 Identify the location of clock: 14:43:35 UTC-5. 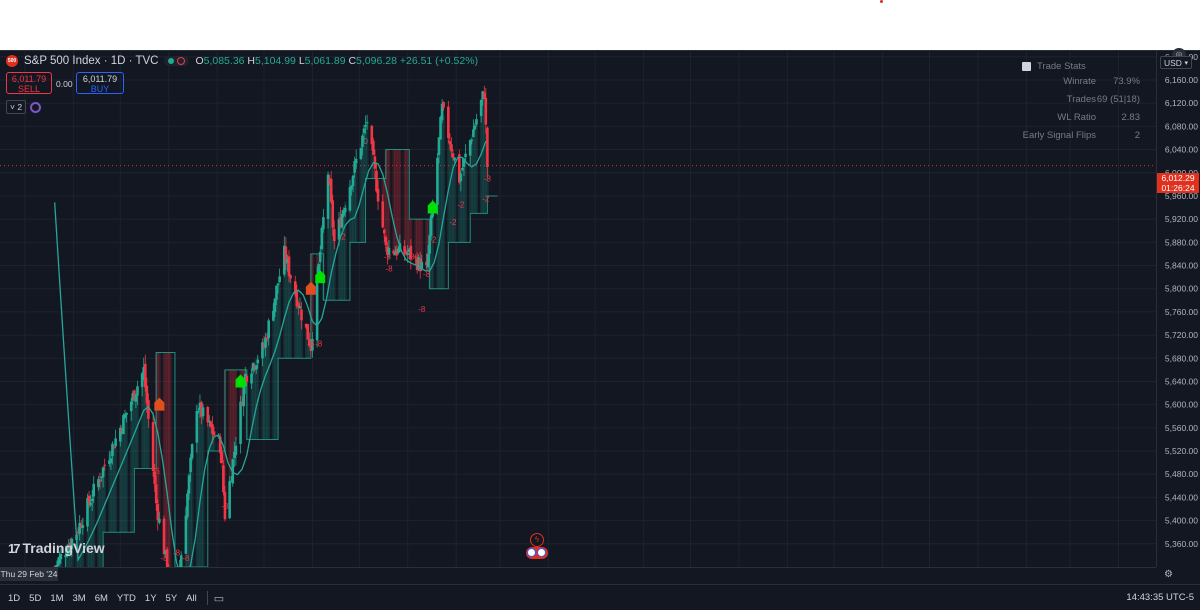
(1160, 597).